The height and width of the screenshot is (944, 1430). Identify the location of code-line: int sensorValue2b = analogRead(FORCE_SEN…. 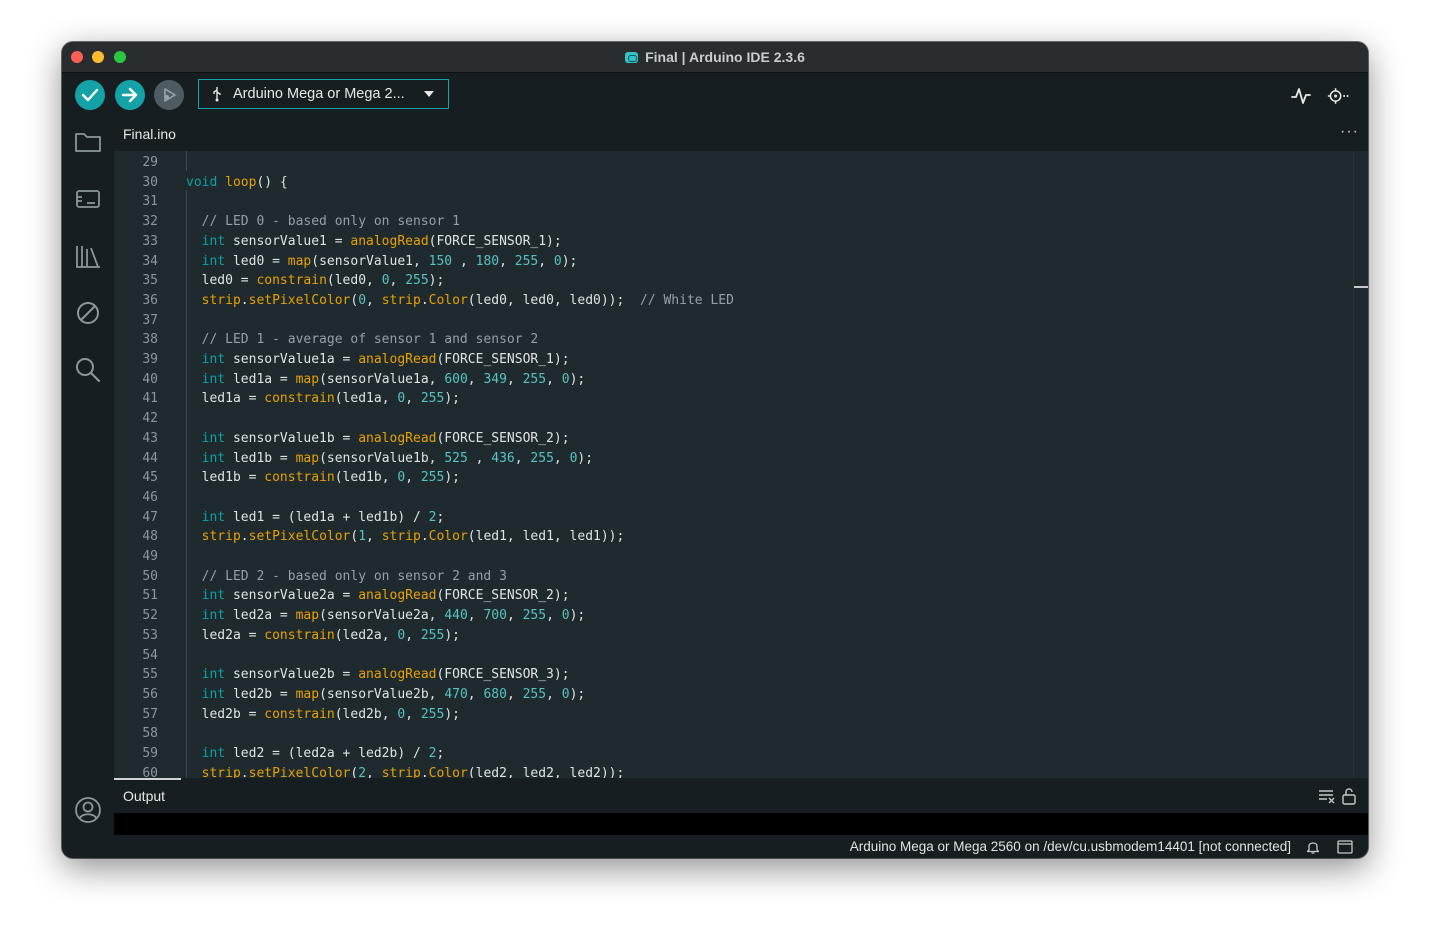
(378, 675).